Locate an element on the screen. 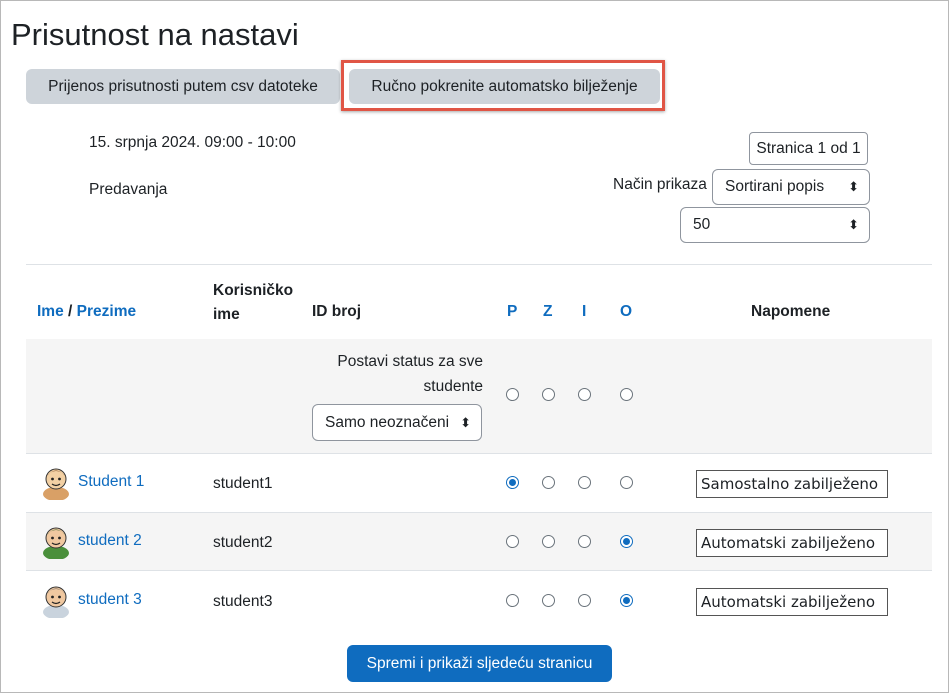 The height and width of the screenshot is (693, 949). save-next-page-button: Spremi i prikaži sljedeću stranicu is located at coordinates (479, 663).